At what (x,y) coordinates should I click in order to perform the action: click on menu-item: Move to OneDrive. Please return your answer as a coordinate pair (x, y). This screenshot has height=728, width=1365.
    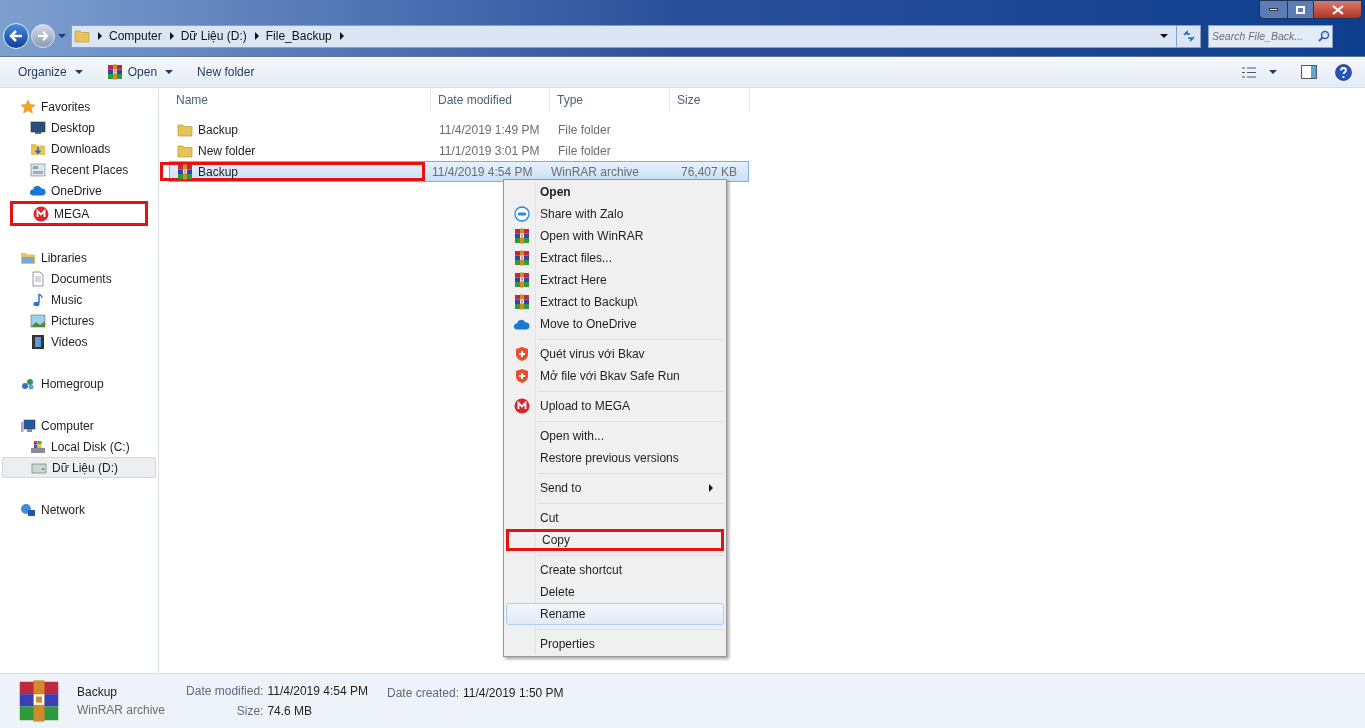
    Looking at the image, I should click on (615, 324).